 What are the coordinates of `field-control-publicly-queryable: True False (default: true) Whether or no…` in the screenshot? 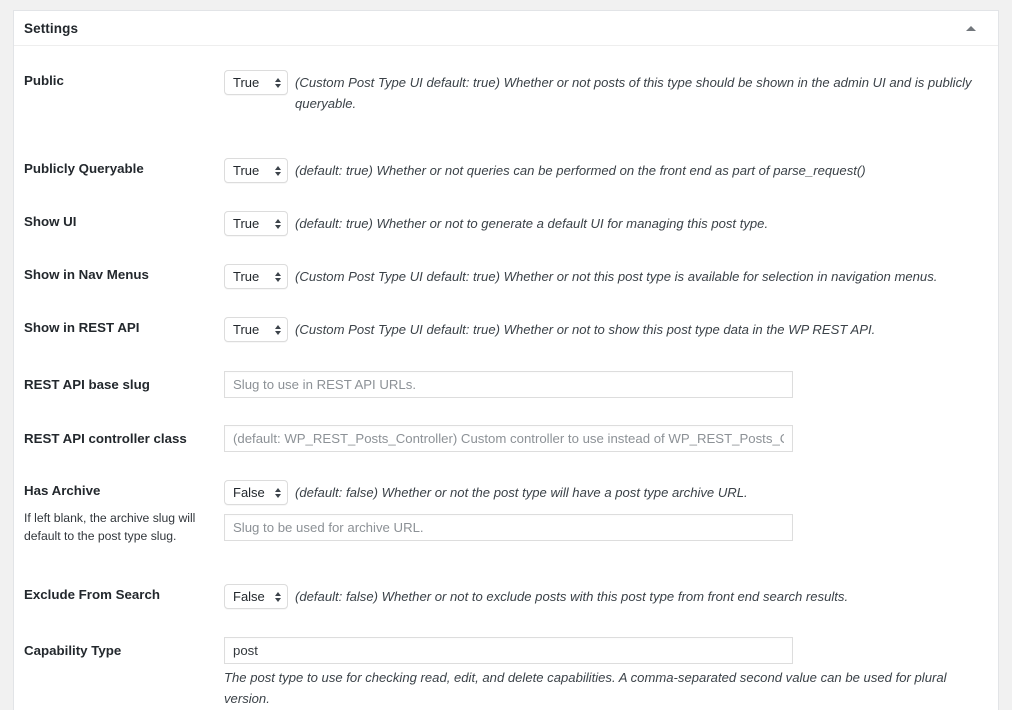 It's located at (606, 171).